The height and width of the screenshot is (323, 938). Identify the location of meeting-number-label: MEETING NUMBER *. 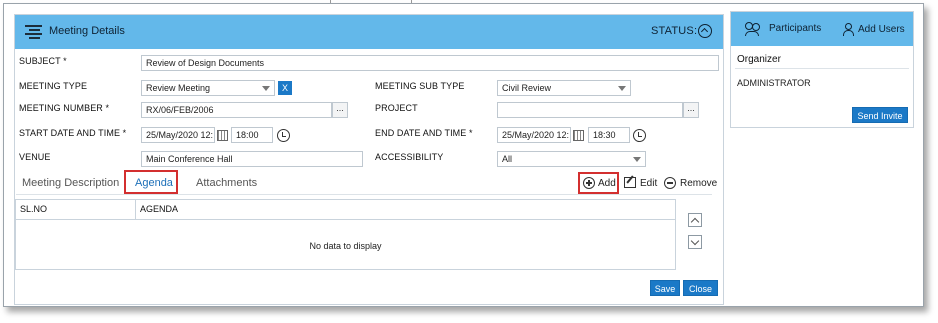
(64, 108).